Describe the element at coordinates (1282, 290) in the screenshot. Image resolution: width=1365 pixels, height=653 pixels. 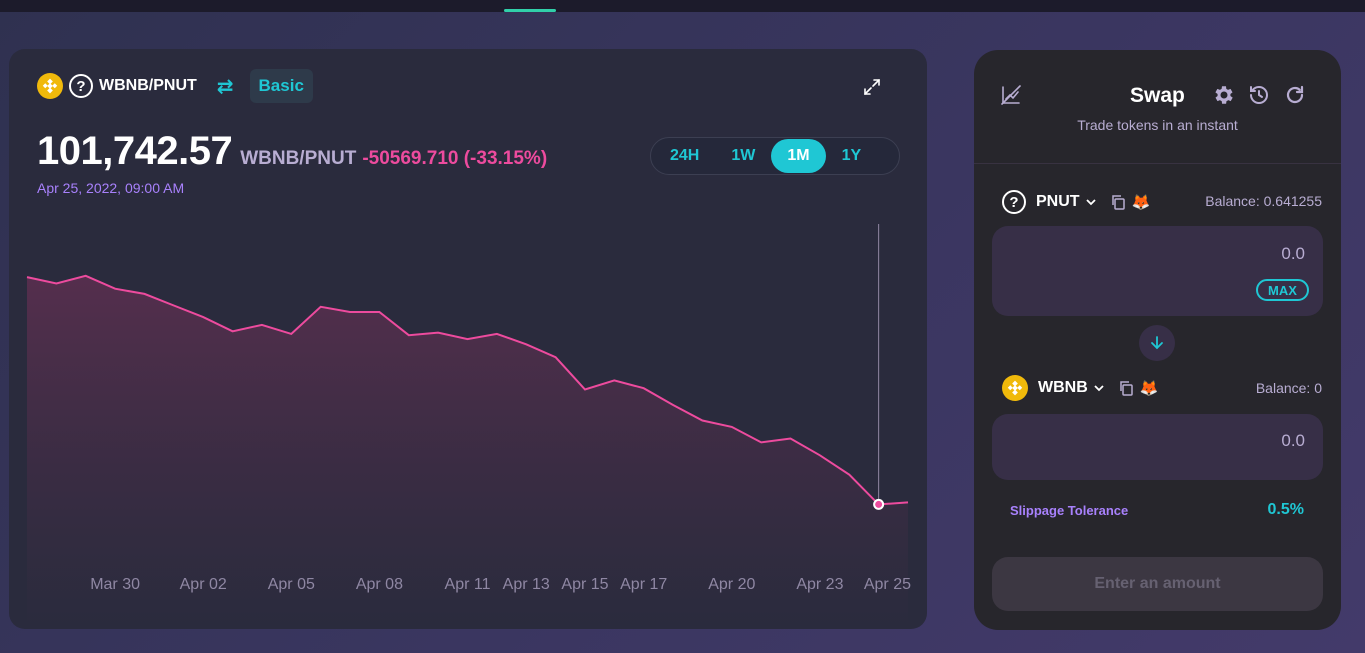
I see `max-button: MAX` at that location.